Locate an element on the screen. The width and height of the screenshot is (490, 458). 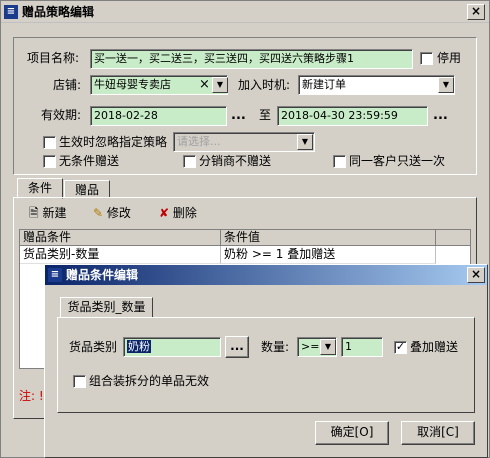
stack-gift-checkbox: ✓ is located at coordinates (400, 347).